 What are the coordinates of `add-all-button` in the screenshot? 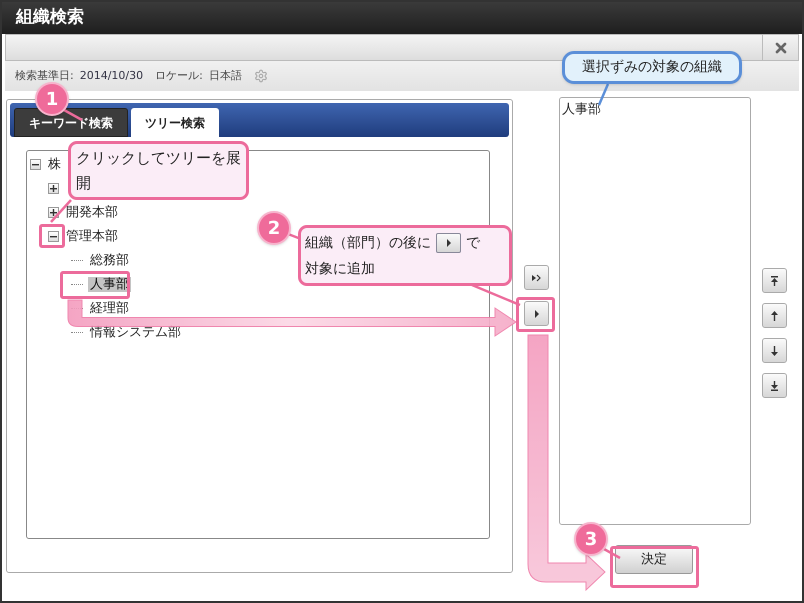 It's located at (536, 277).